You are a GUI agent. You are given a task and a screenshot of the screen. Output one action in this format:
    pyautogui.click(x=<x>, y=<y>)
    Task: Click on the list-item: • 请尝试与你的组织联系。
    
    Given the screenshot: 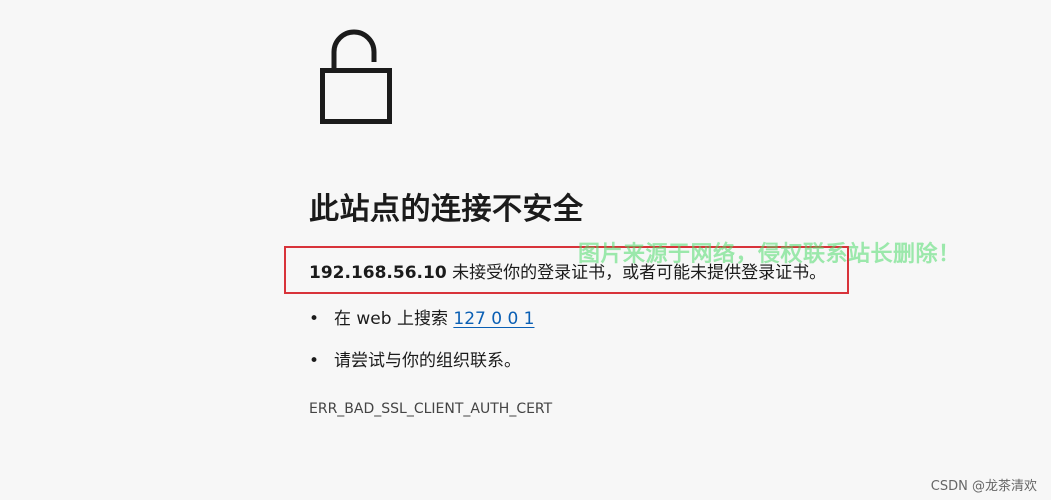 What is the action you would take?
    pyautogui.click(x=421, y=360)
    